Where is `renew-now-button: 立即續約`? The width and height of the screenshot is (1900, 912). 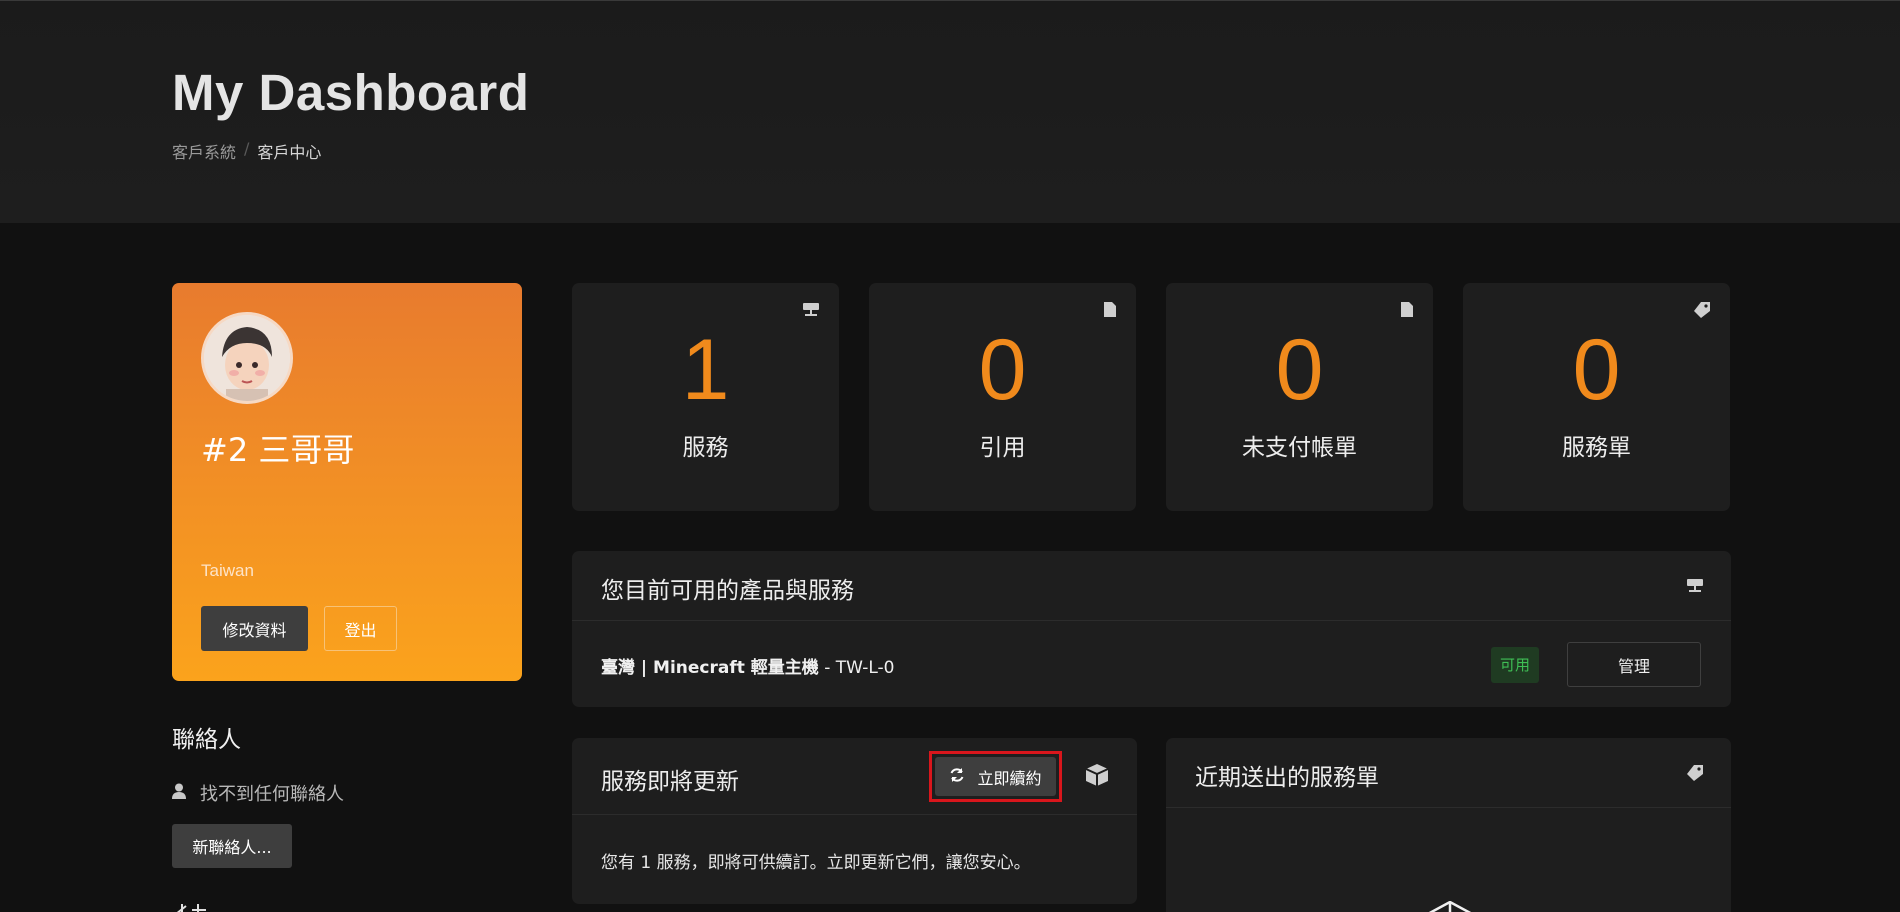
renew-now-button: 立即續約 is located at coordinates (995, 776).